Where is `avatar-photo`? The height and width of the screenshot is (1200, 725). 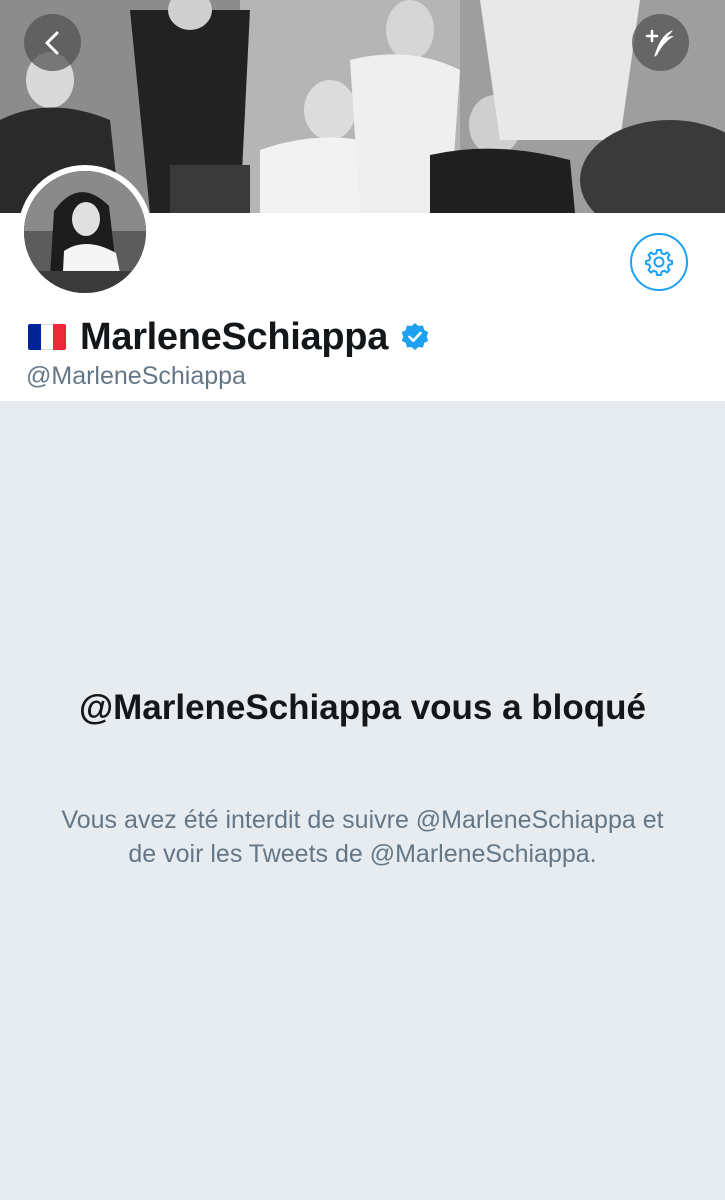 avatar-photo is located at coordinates (85, 232).